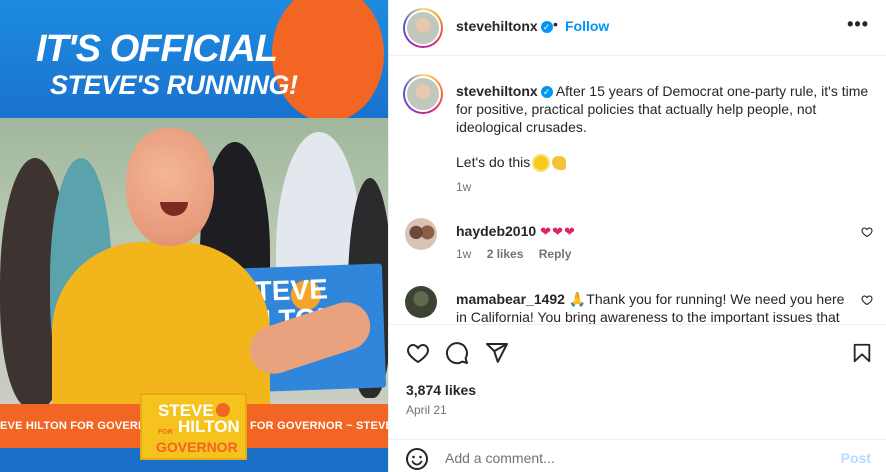  What do you see at coordinates (165, 432) in the screenshot?
I see `logo-for: FOR` at bounding box center [165, 432].